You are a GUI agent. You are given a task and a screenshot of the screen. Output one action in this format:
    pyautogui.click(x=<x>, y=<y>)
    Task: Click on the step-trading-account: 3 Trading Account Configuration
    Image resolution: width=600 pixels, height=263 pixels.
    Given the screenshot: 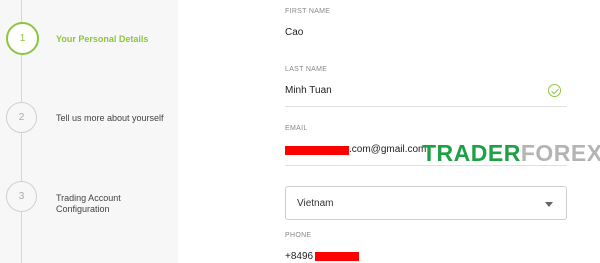 What is the action you would take?
    pyautogui.click(x=63, y=197)
    